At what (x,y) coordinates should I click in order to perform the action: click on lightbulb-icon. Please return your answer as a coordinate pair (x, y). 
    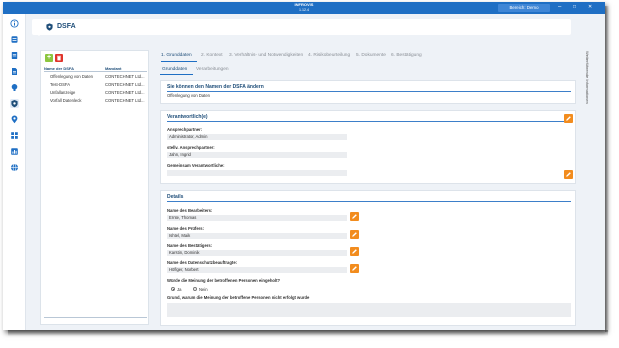
    Looking at the image, I should click on (14, 87).